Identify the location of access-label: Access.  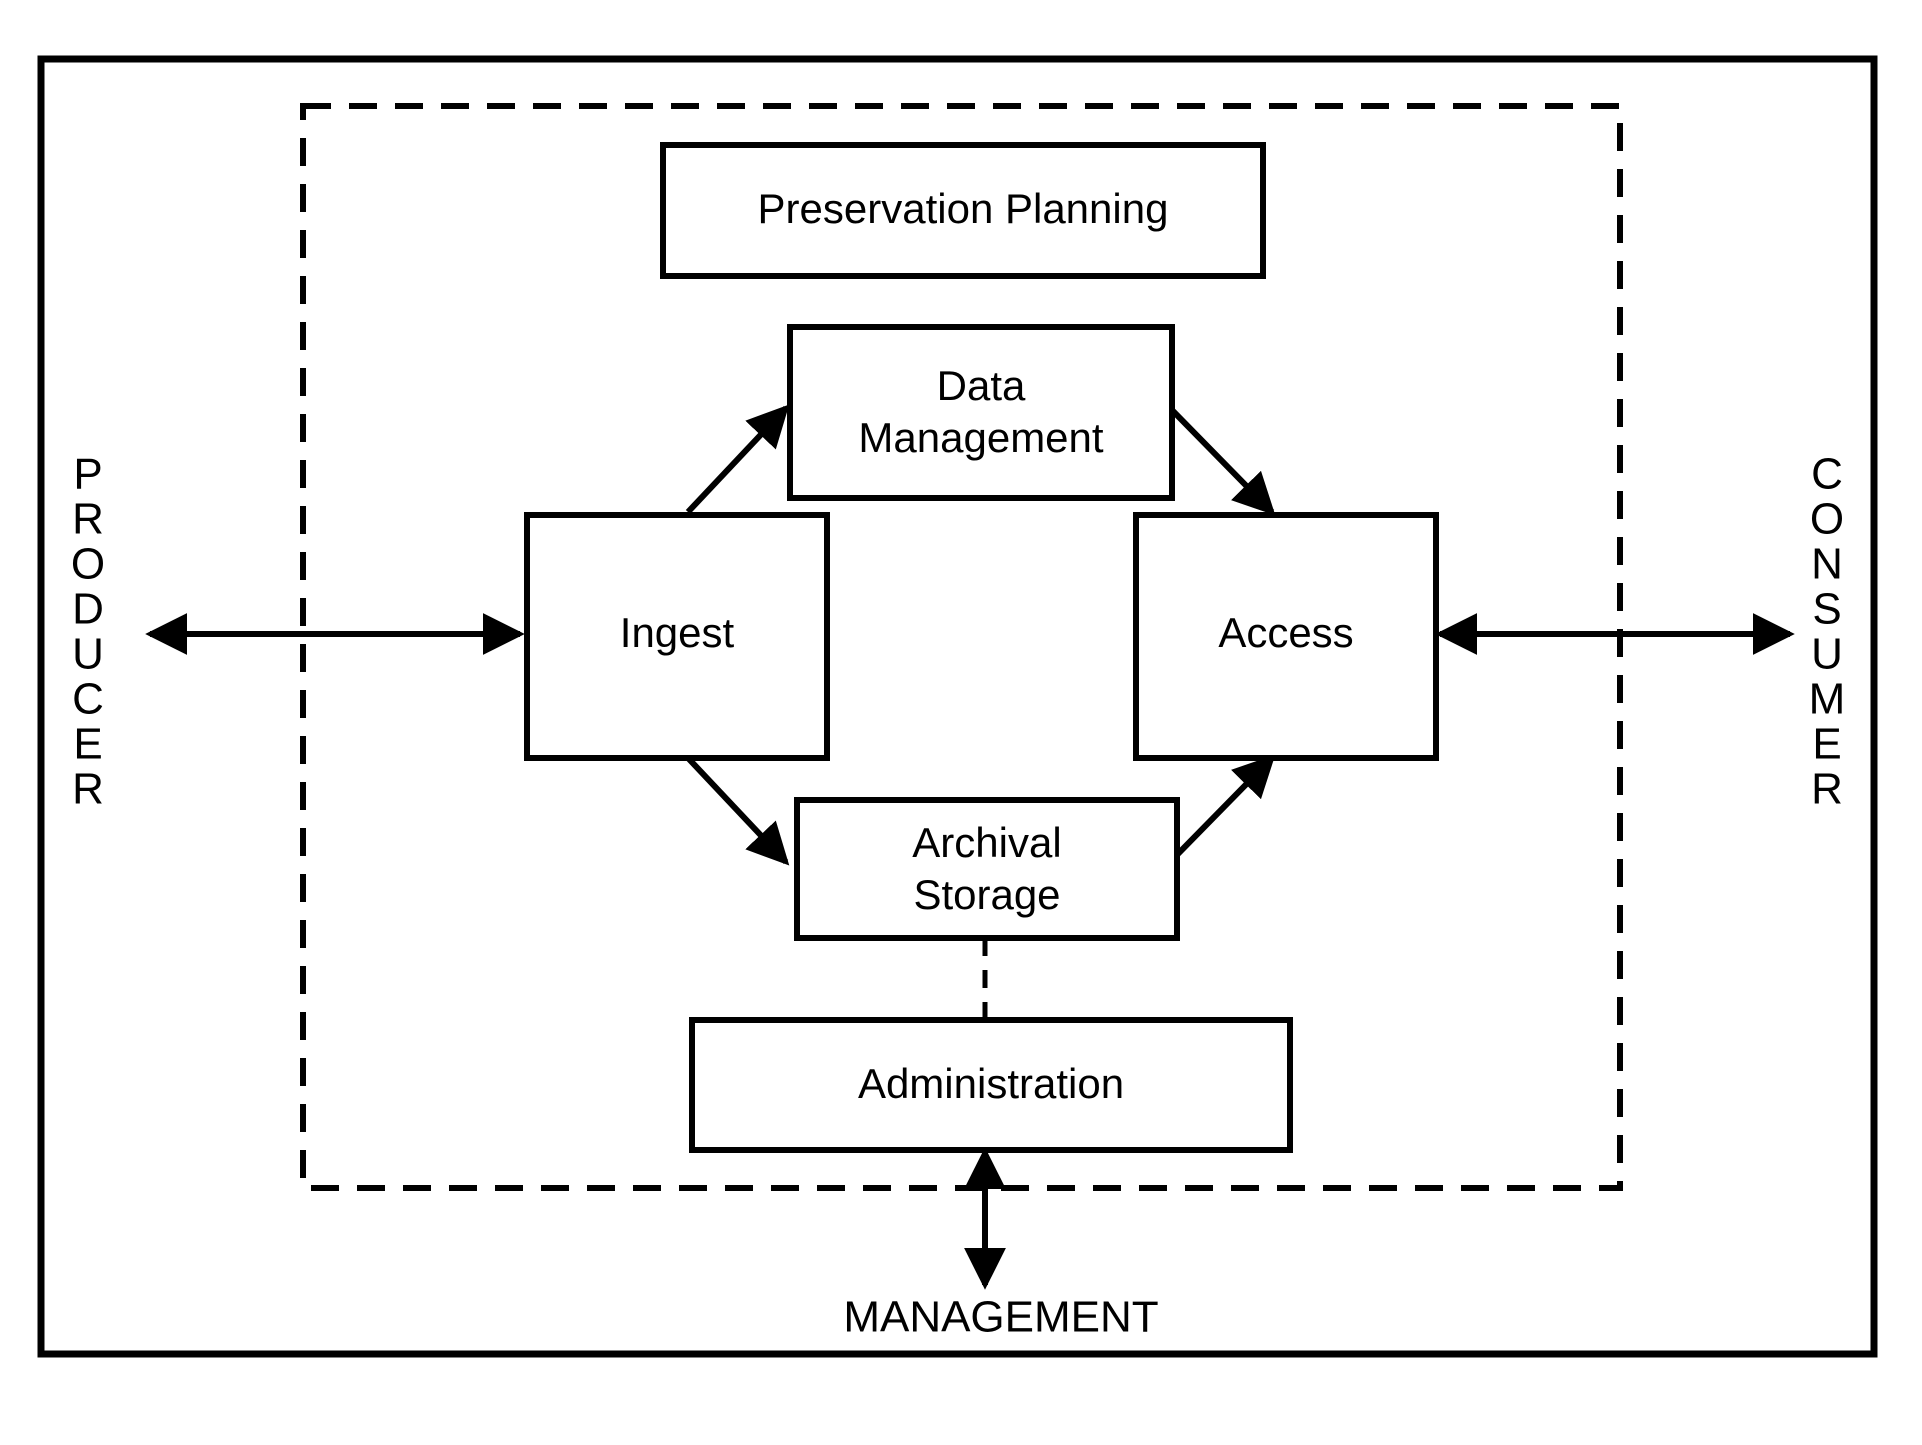
(1285, 632).